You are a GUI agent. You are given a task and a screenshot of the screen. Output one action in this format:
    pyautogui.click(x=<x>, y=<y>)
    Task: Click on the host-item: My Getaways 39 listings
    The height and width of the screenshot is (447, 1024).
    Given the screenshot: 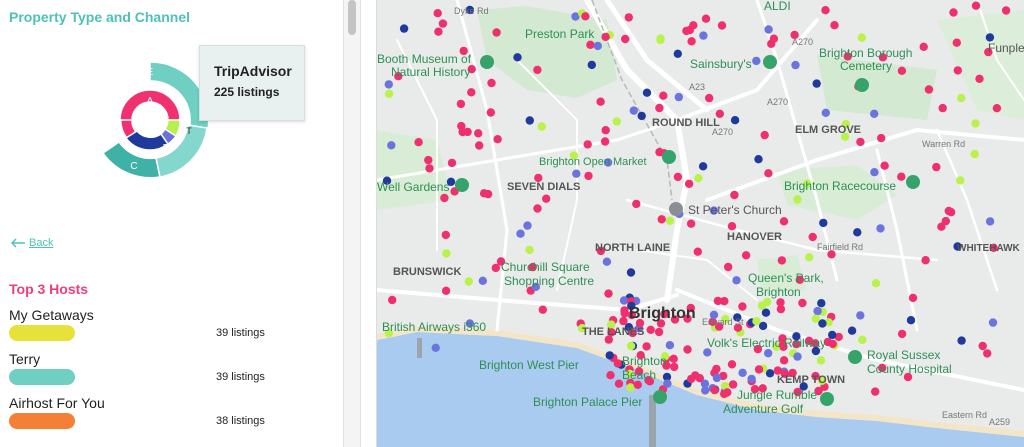 What is the action you would take?
    pyautogui.click(x=169, y=327)
    